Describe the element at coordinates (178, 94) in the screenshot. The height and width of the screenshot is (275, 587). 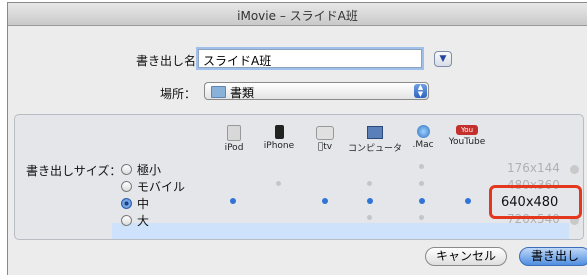
I see `location-label: 場所：` at that location.